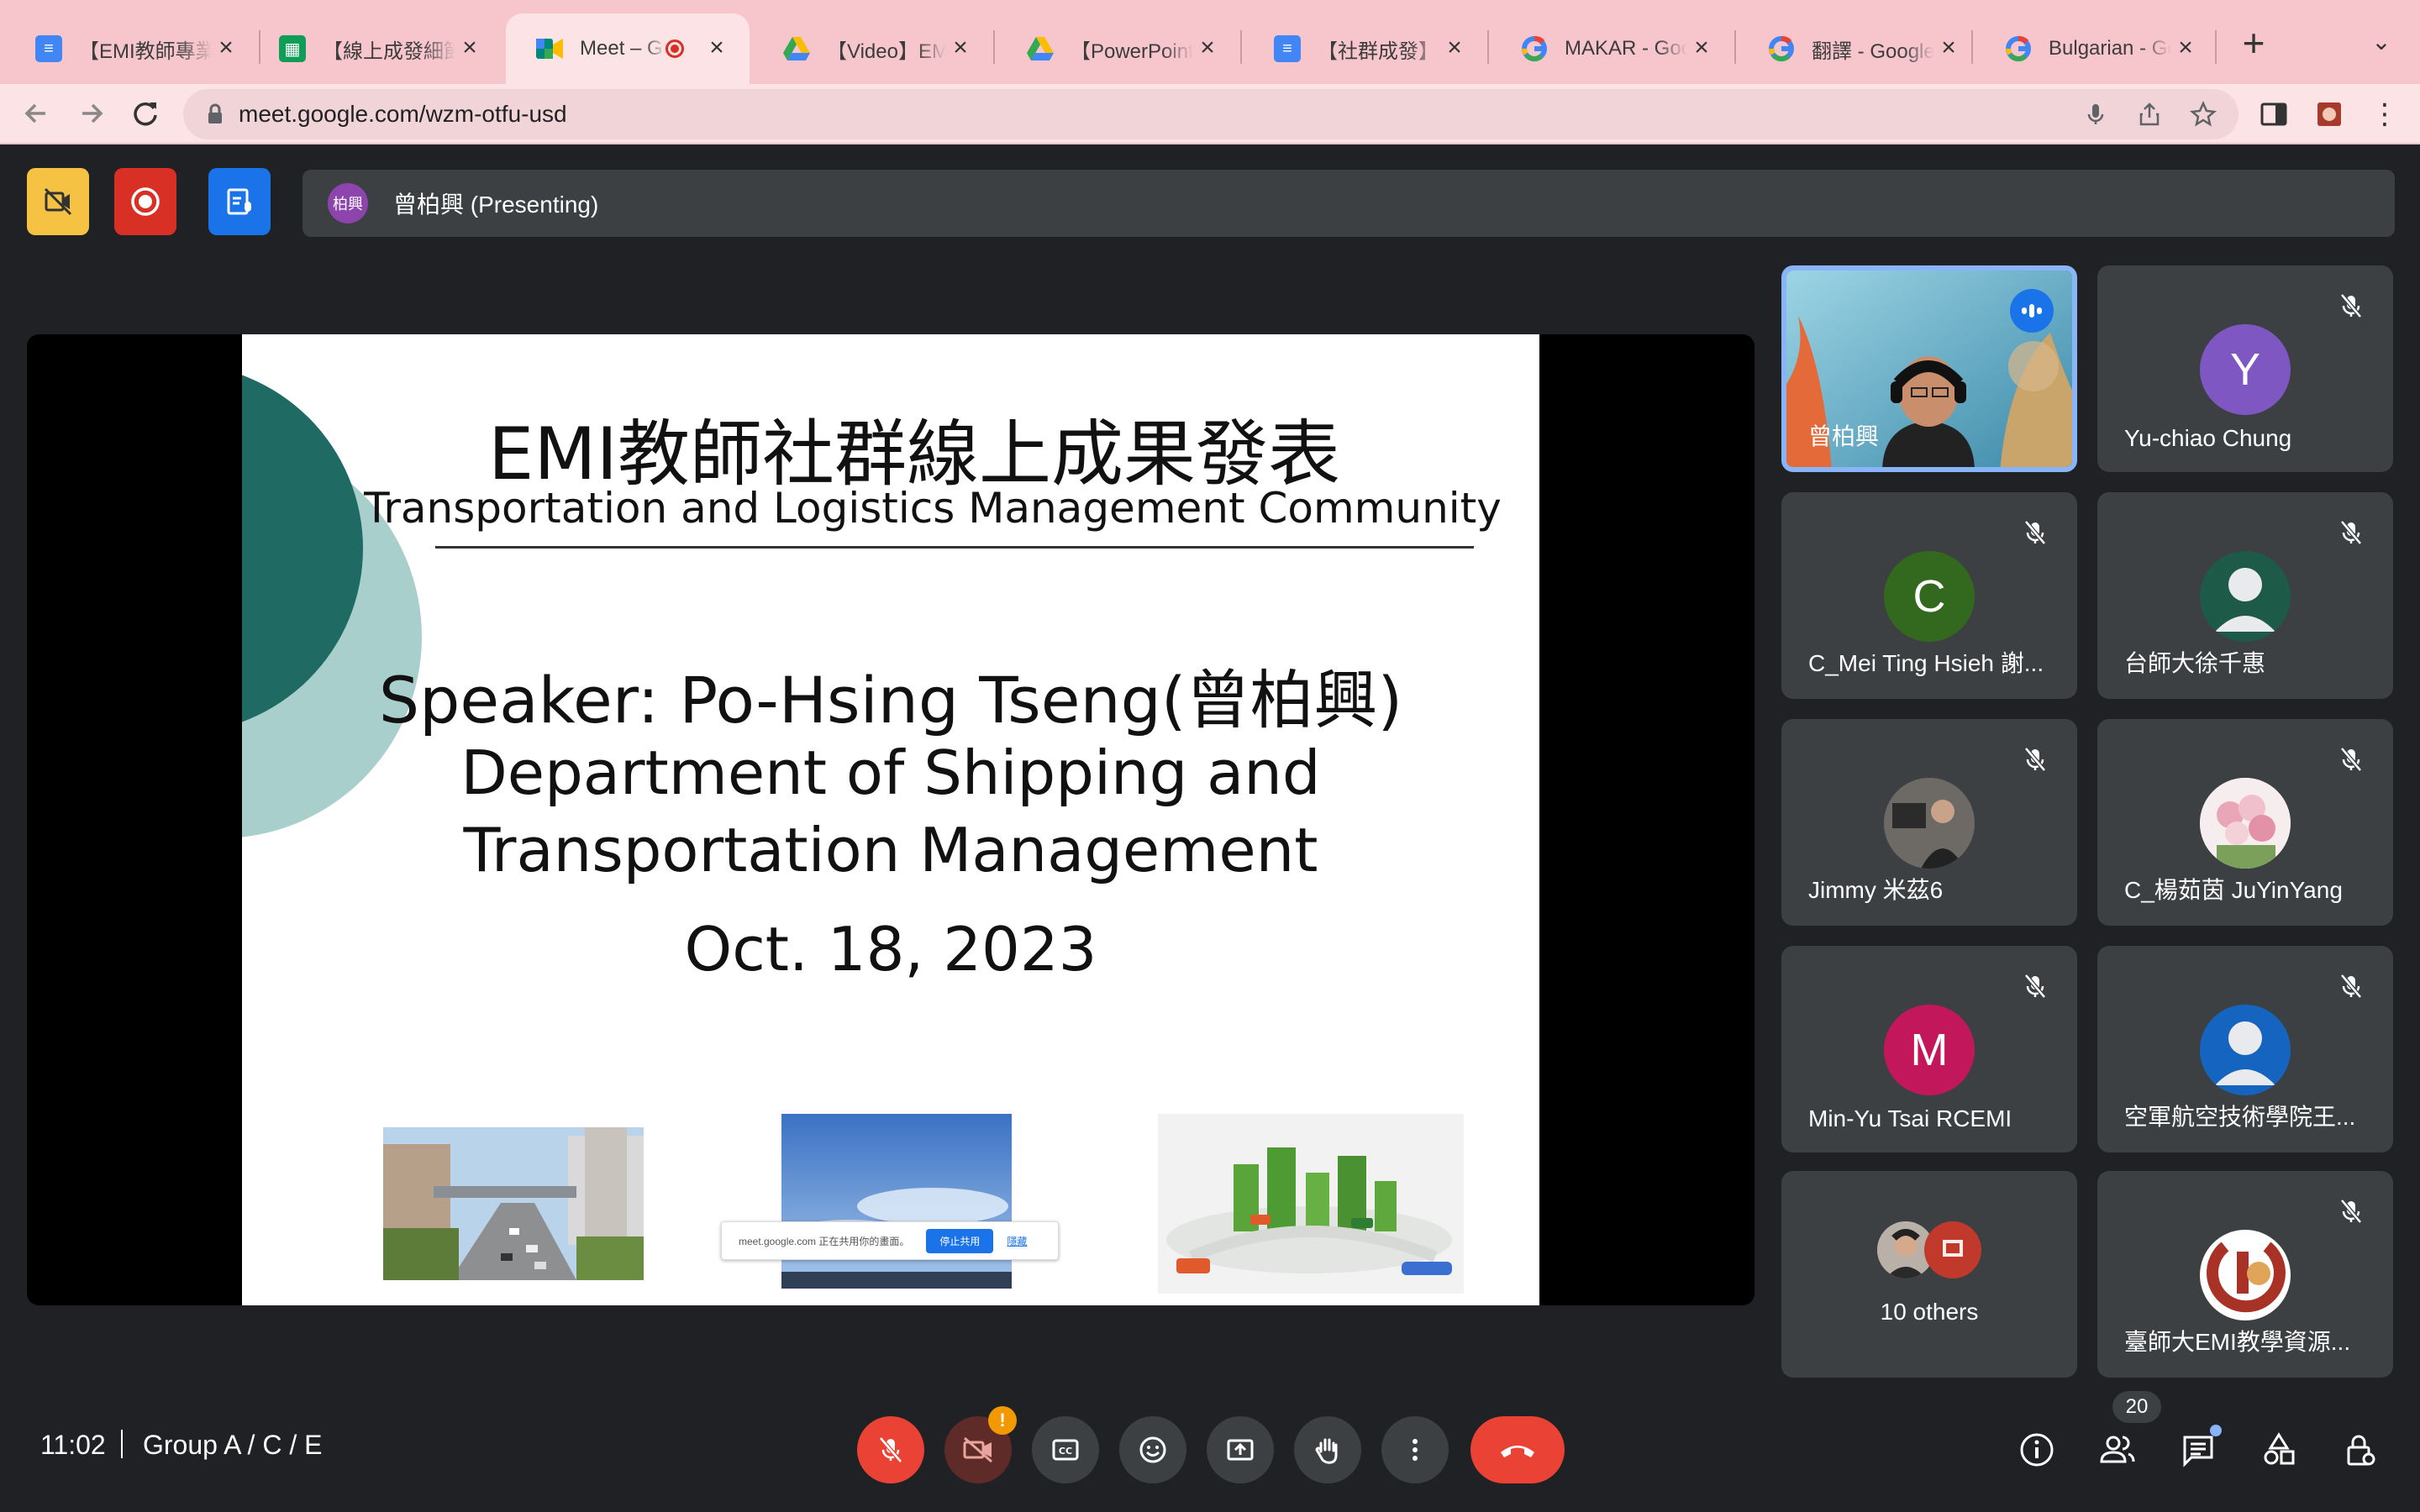  I want to click on participant-tile: Jimmy 米茲6, so click(1929, 822).